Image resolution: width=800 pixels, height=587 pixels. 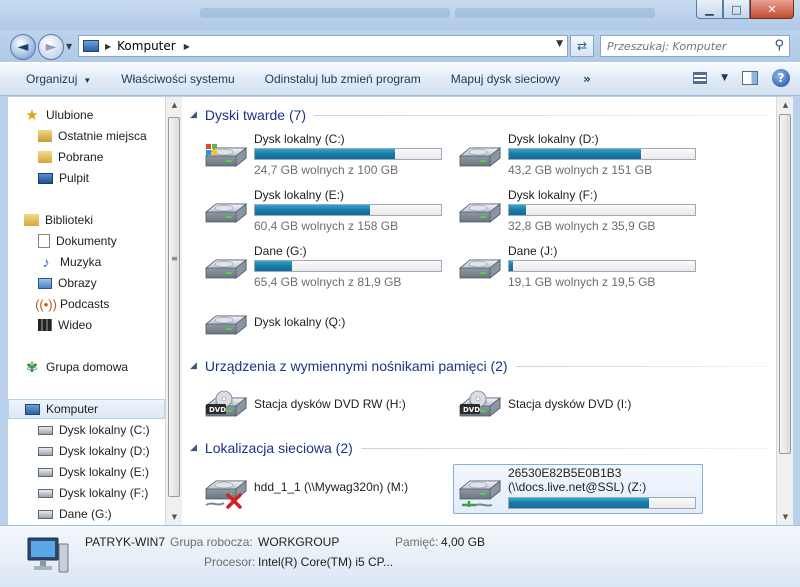 What do you see at coordinates (146, 46) in the screenshot?
I see `breadcrumb-computer: Komputer` at bounding box center [146, 46].